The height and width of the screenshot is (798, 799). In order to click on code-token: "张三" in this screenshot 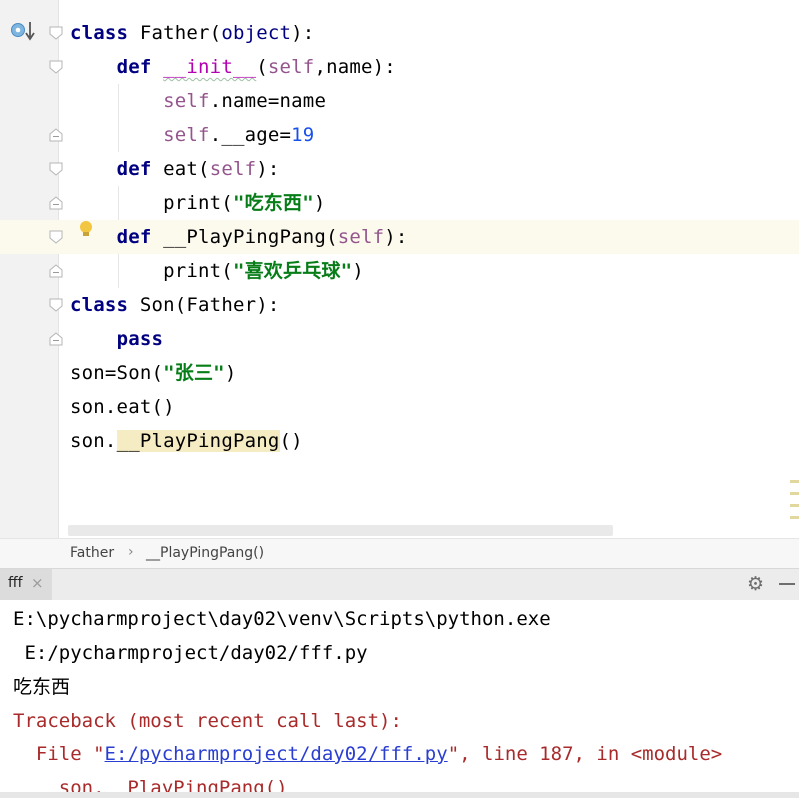, I will do `click(194, 373)`.